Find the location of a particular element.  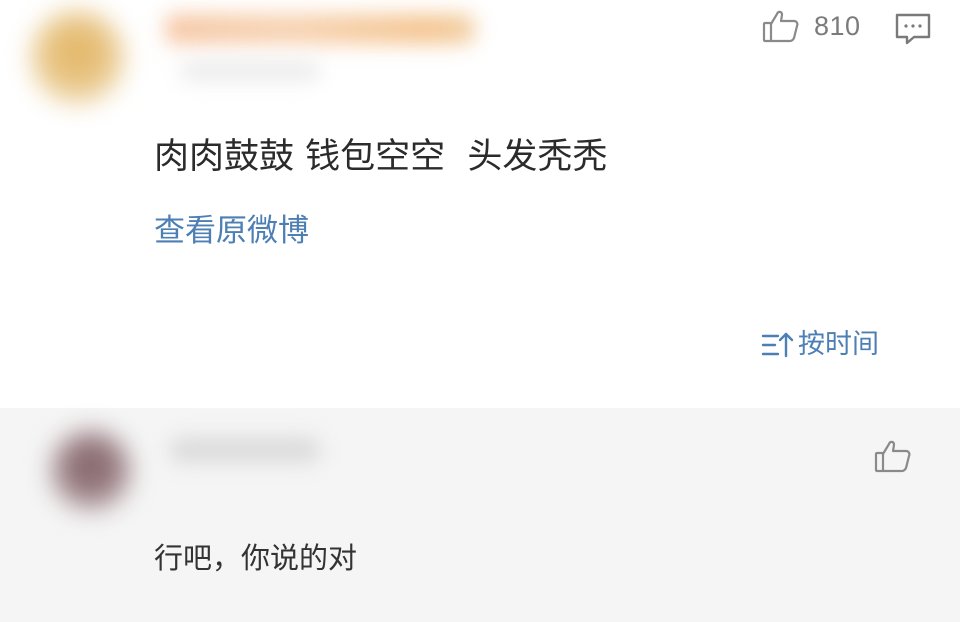

sort-by-time-button: 按时间 is located at coordinates (819, 345).